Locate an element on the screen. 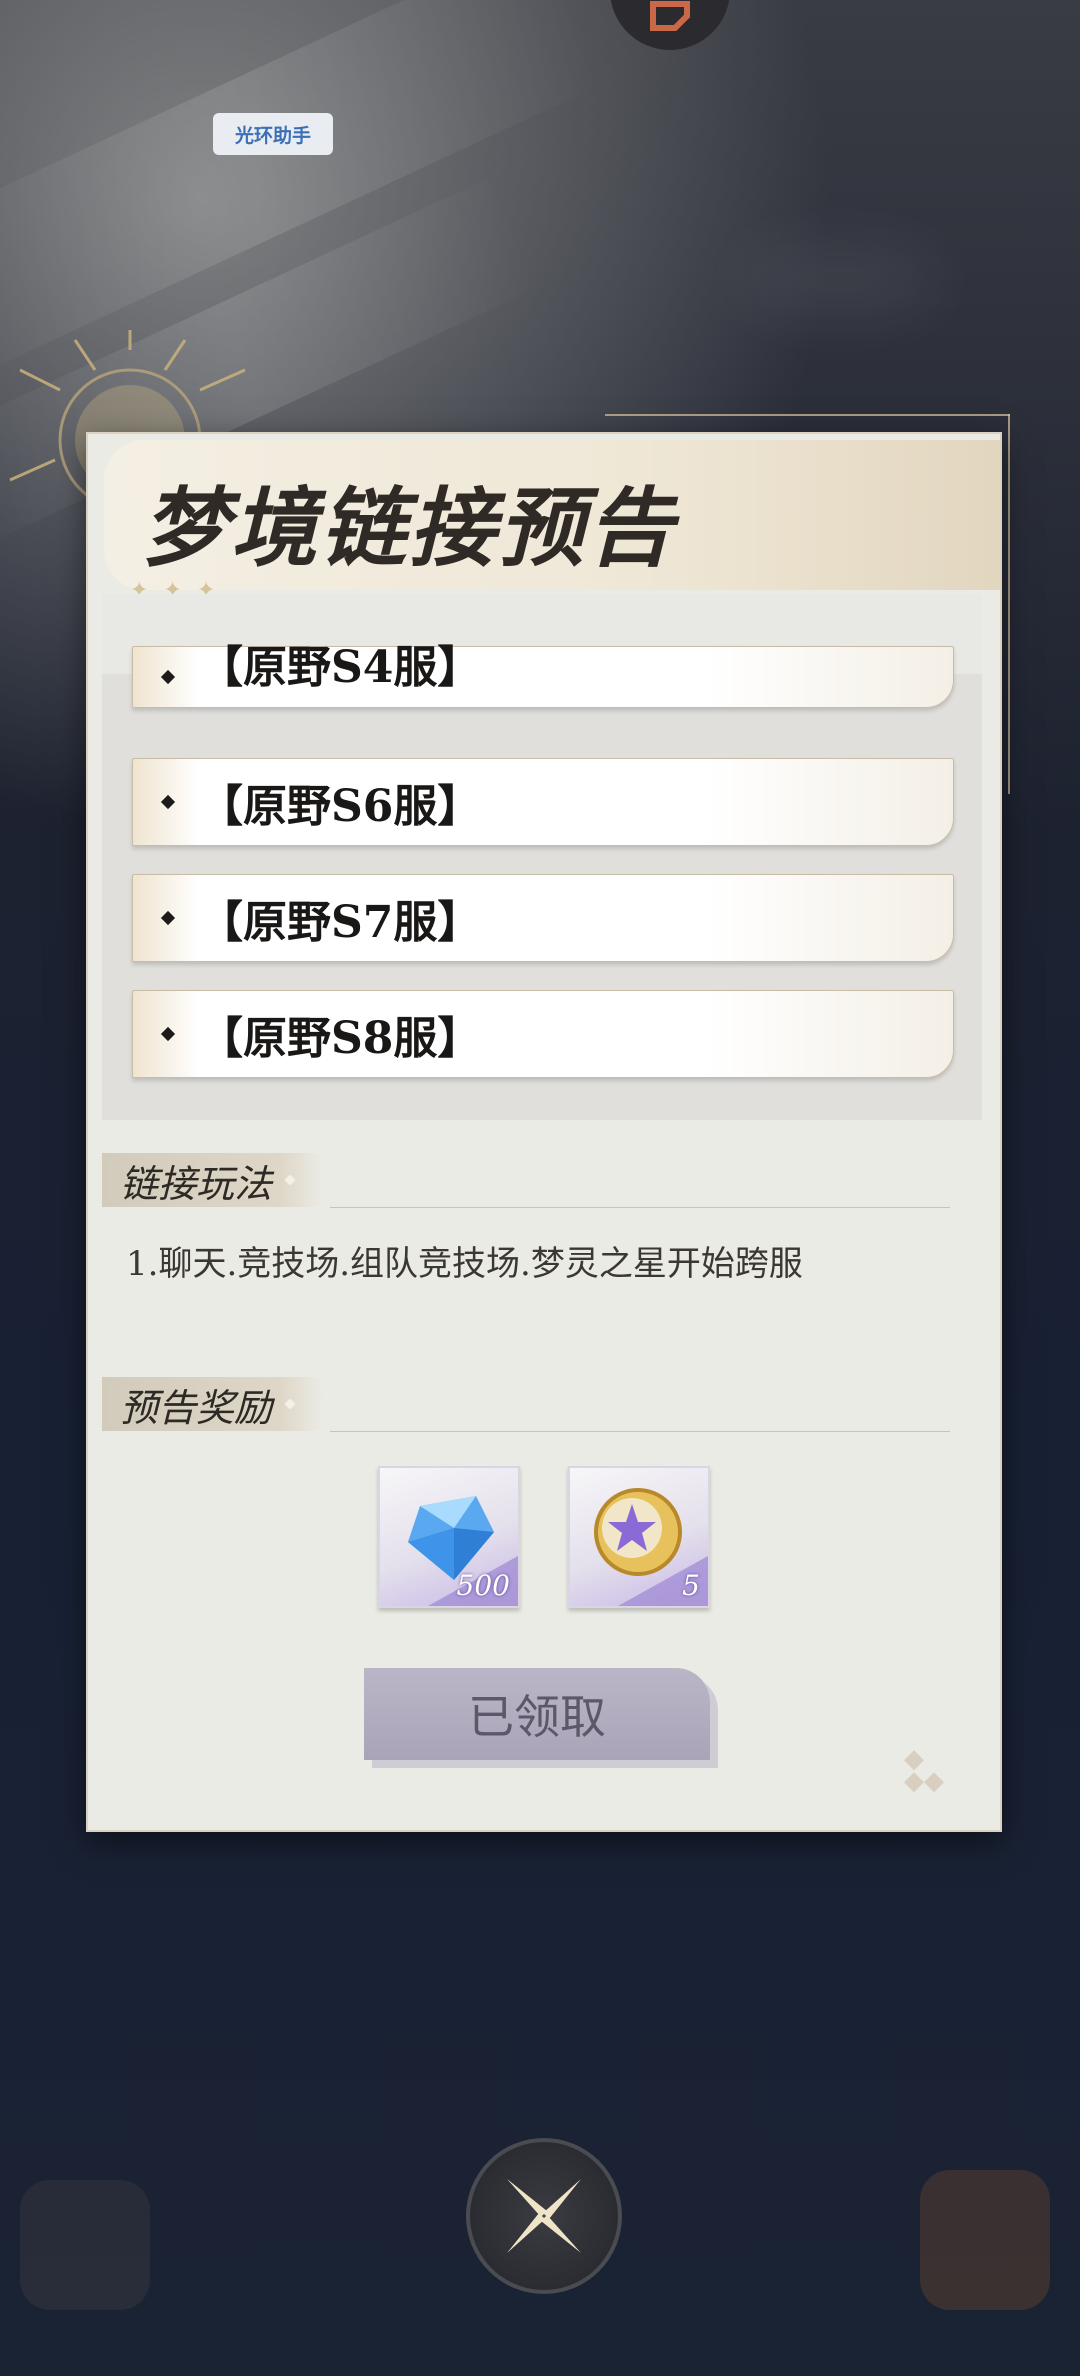 The image size is (1080, 2376). corner-gems-icon: ◆ ◆◆ is located at coordinates (924, 1770).